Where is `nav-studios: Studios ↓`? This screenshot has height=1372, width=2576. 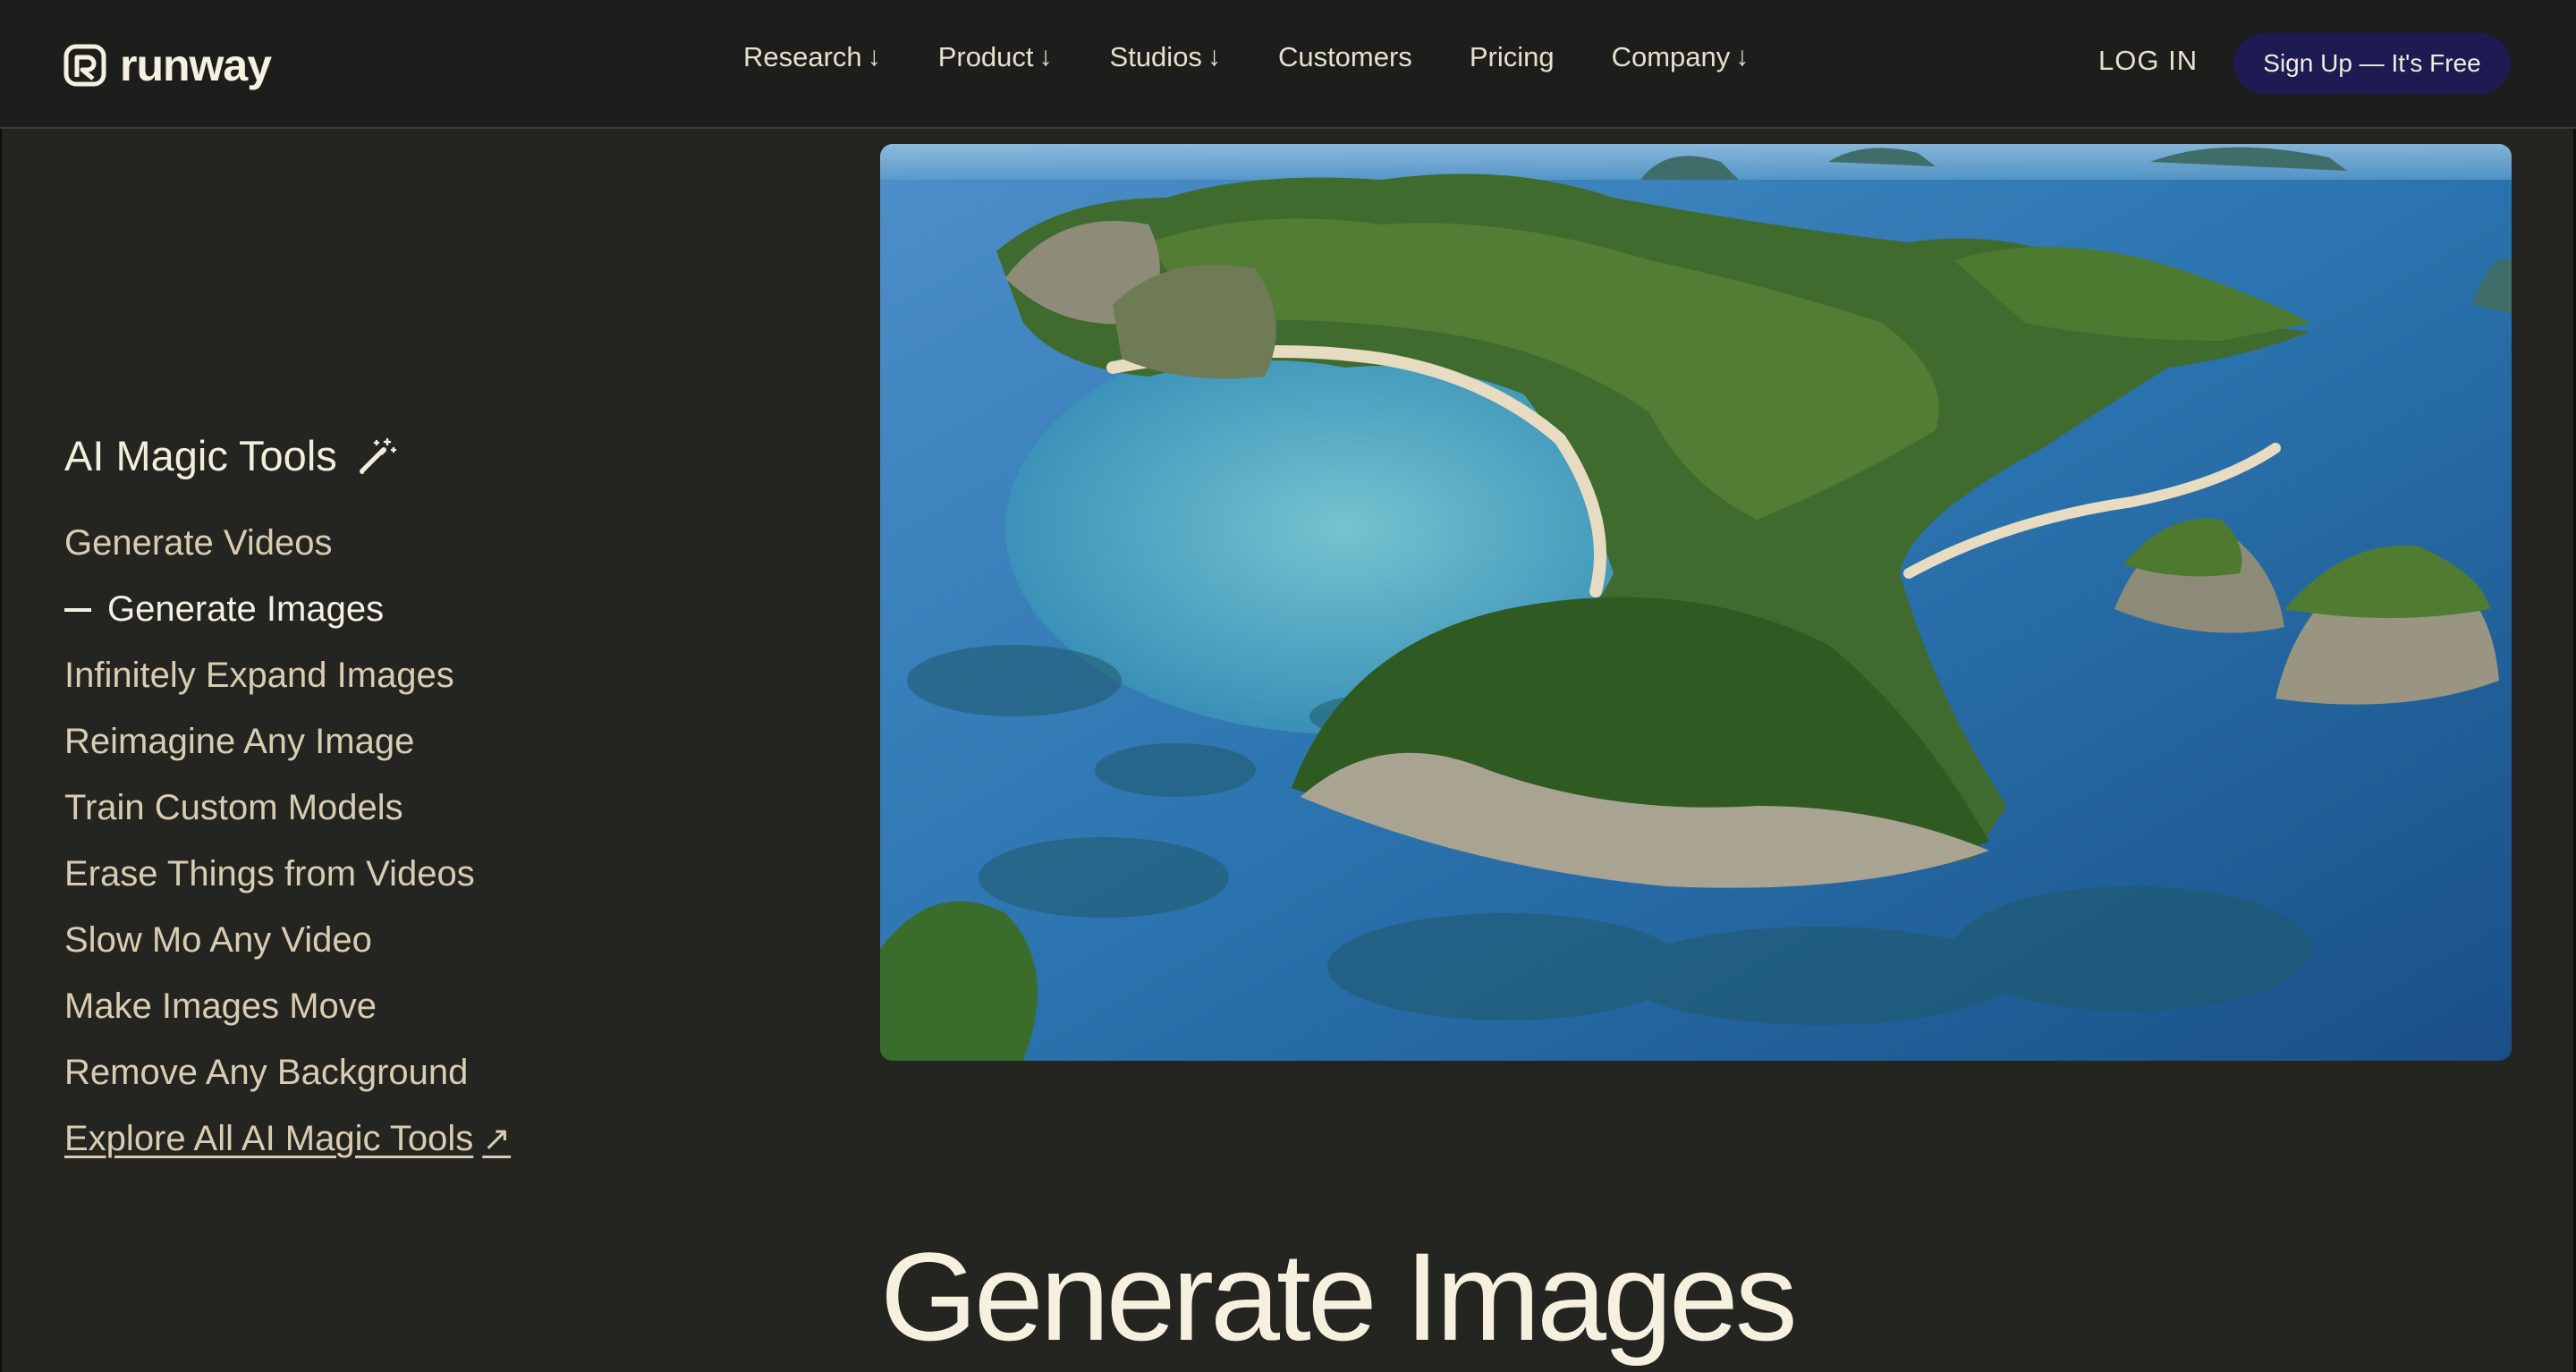 nav-studios: Studios ↓ is located at coordinates (1165, 57).